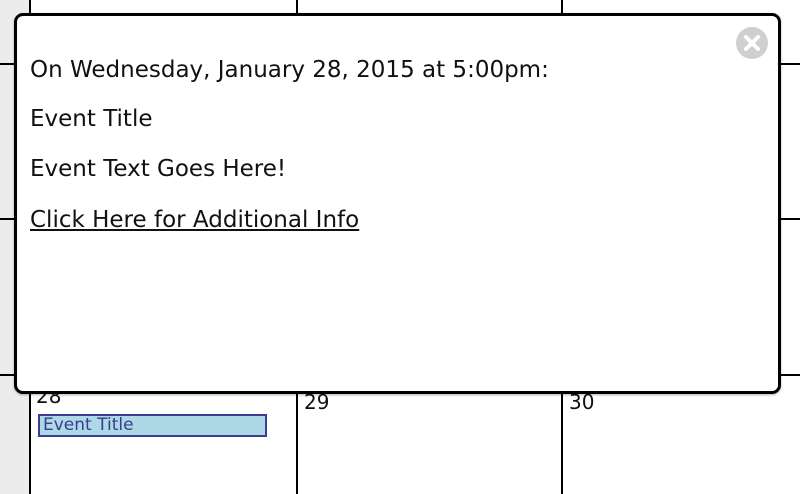  I want to click on day-number-30: 30, so click(582, 402).